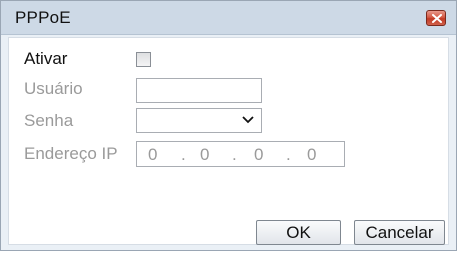  I want to click on ip-address-field: 0 . 0 . 0 . 0, so click(240, 154).